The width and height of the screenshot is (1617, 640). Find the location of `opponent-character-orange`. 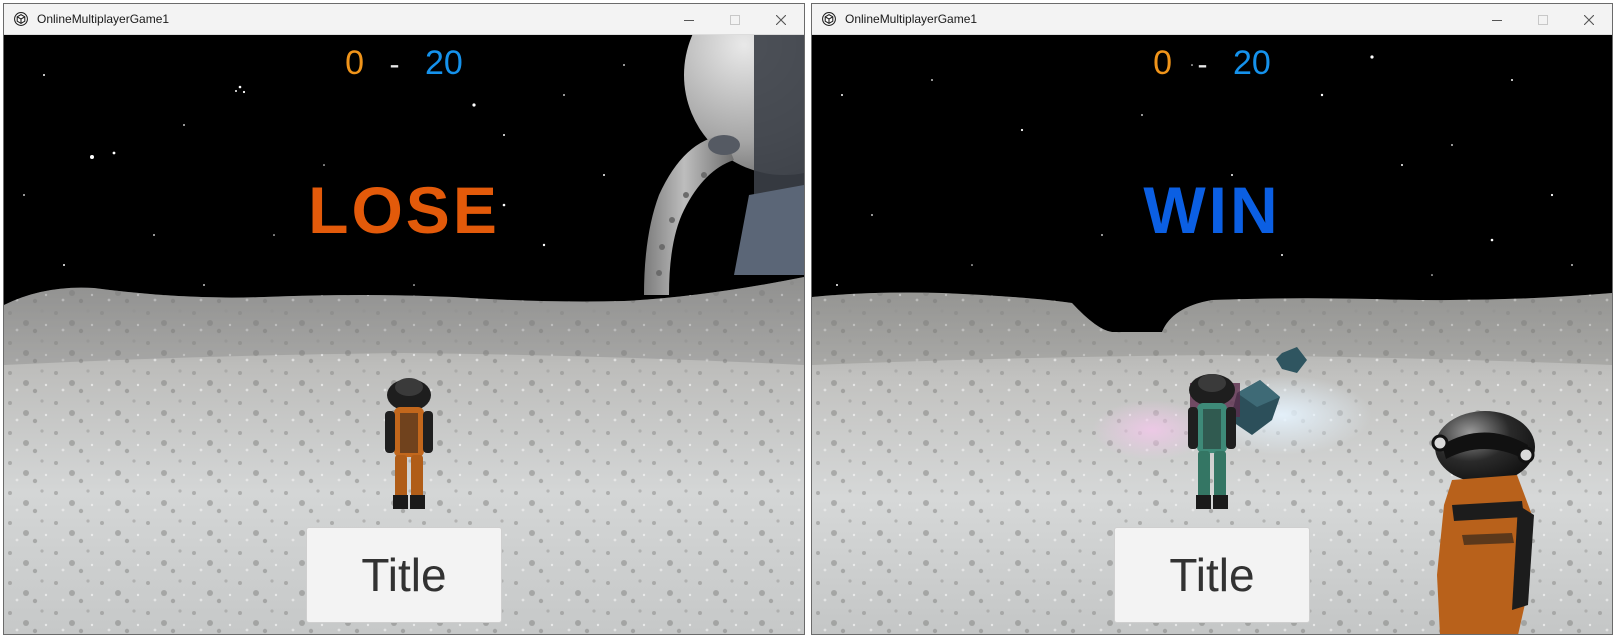

opponent-character-orange is located at coordinates (1483, 522).